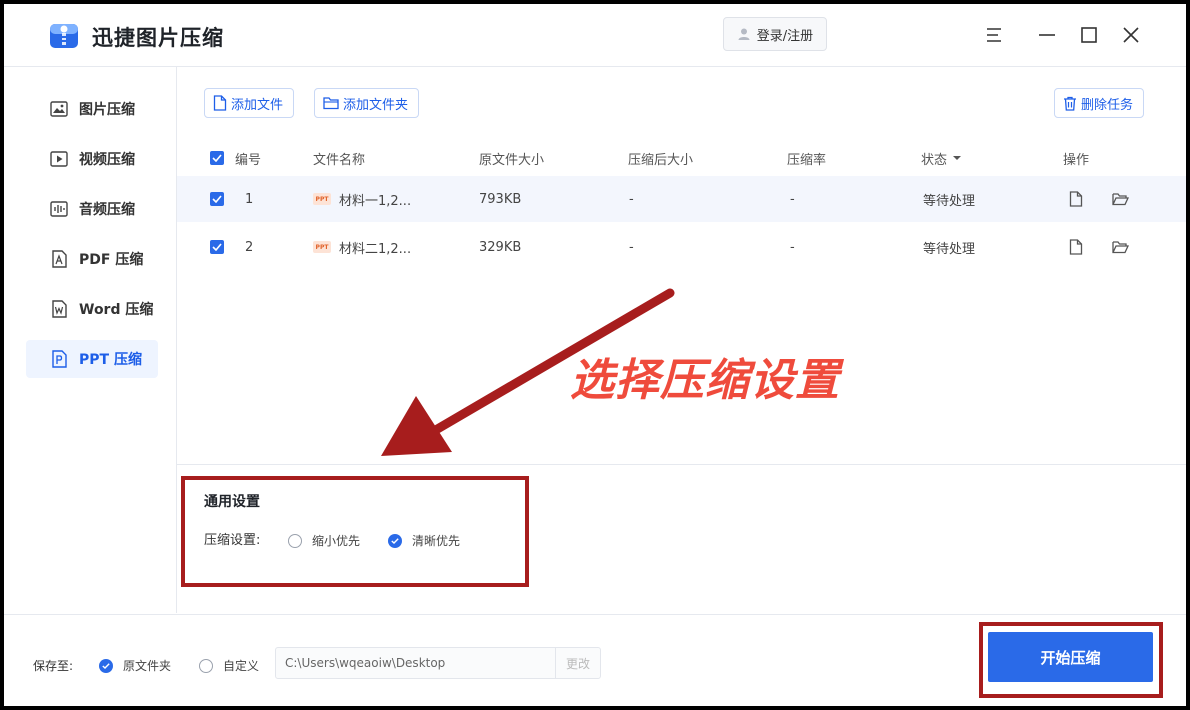 This screenshot has height=710, width=1190. What do you see at coordinates (705, 380) in the screenshot?
I see `annotation-text: 选择压缩设置` at bounding box center [705, 380].